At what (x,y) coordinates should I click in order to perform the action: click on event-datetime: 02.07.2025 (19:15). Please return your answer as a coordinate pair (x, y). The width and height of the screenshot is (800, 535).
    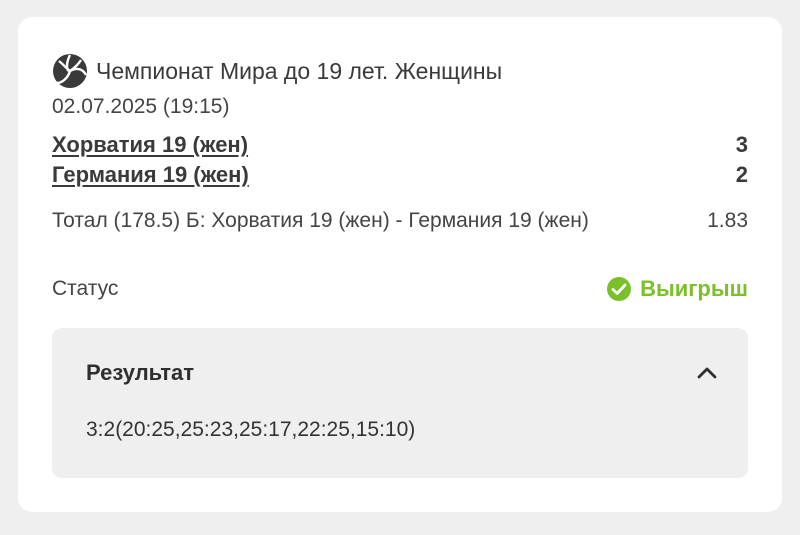
    Looking at the image, I should click on (141, 106).